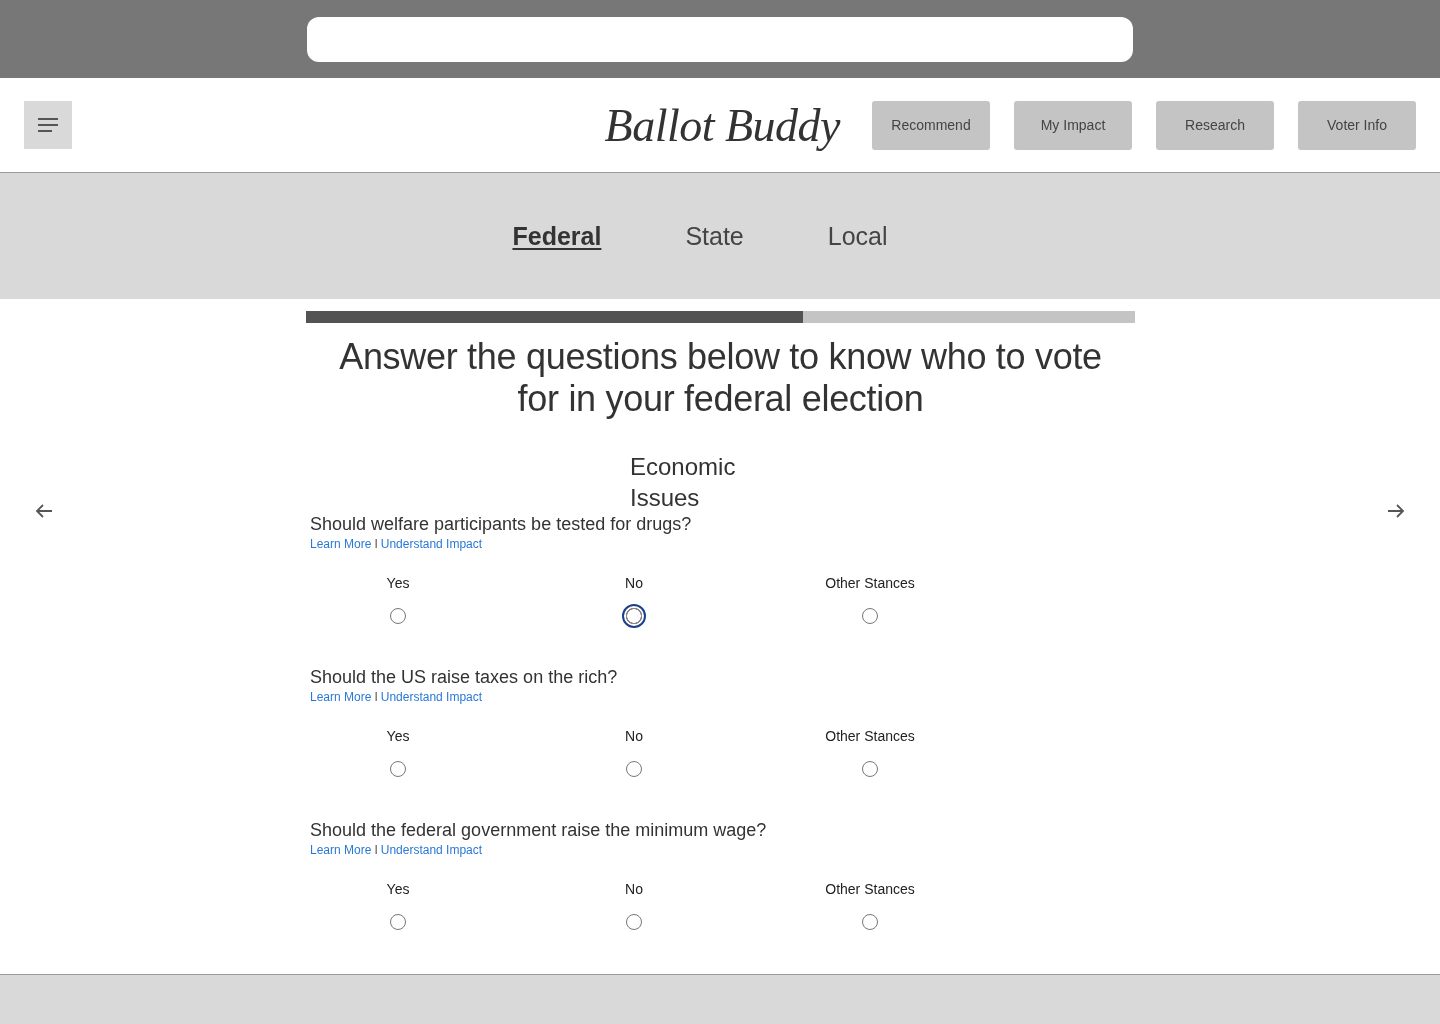  I want to click on logo: Ballot Buddy, so click(722, 125).